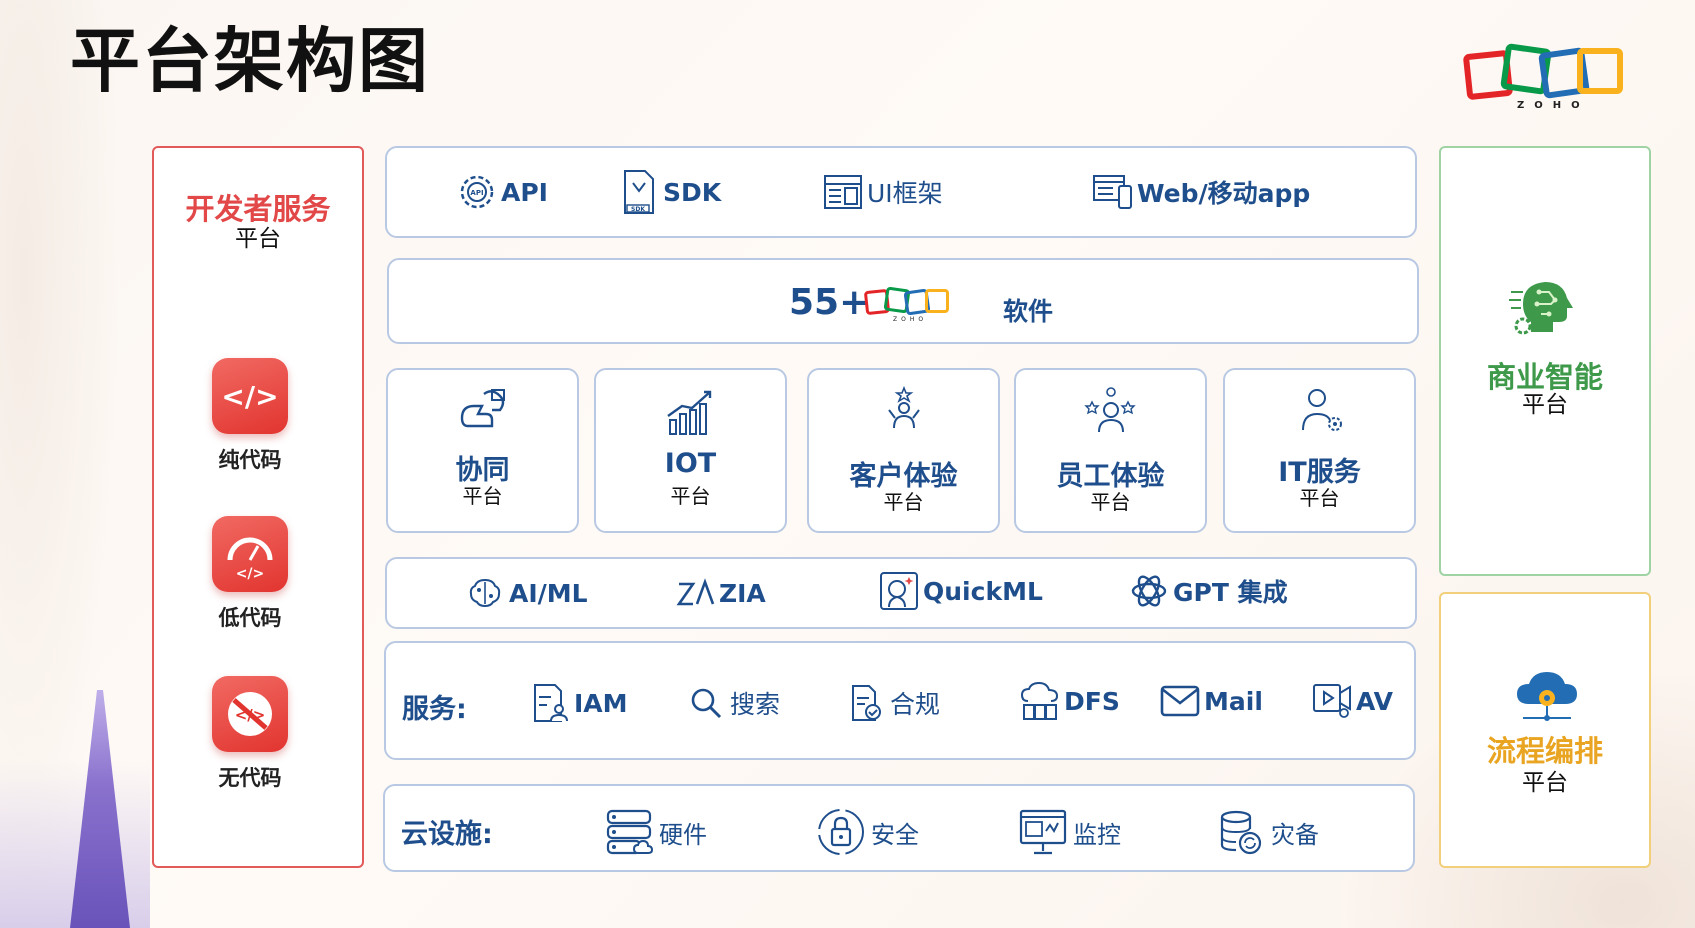 This screenshot has width=1695, height=928. What do you see at coordinates (482, 408) in the screenshot?
I see `collaboration-icon` at bounding box center [482, 408].